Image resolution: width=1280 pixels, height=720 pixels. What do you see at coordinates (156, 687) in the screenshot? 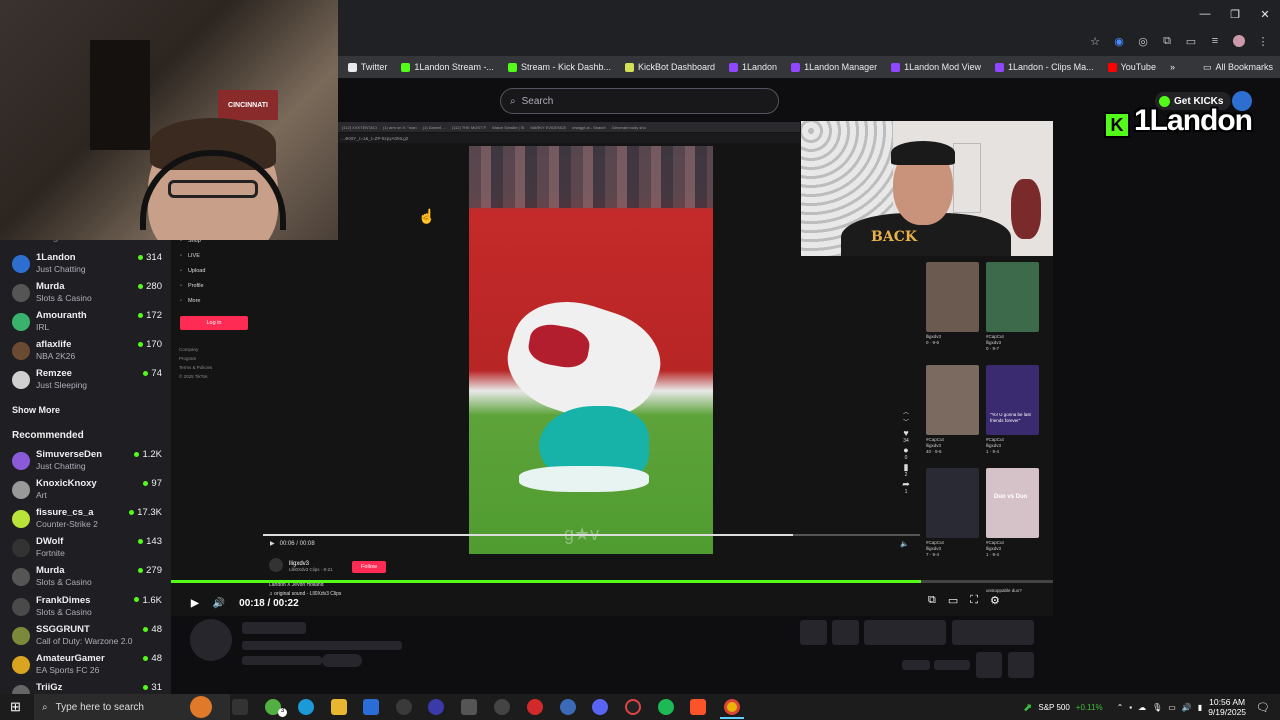
I see `viewer-count-value: 31` at bounding box center [156, 687].